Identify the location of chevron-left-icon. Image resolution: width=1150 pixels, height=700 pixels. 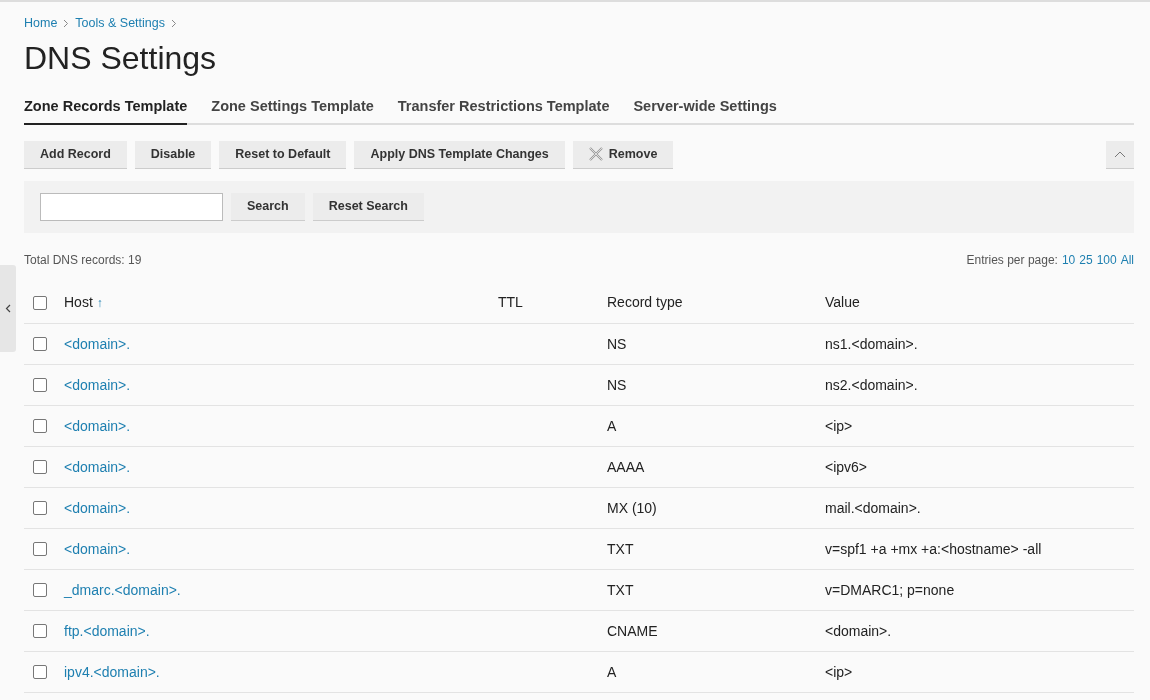
(8, 308).